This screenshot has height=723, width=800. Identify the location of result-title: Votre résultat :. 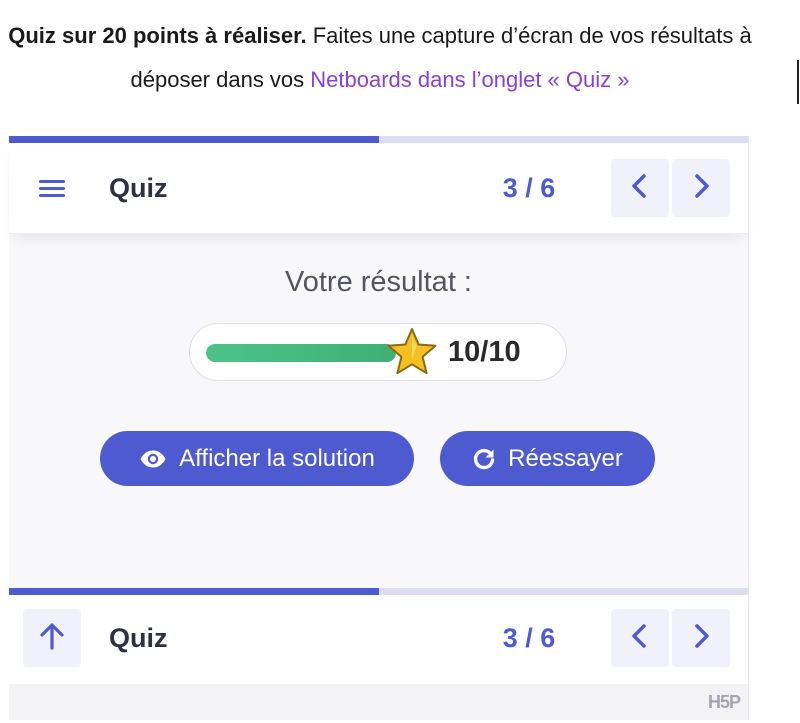
(378, 282).